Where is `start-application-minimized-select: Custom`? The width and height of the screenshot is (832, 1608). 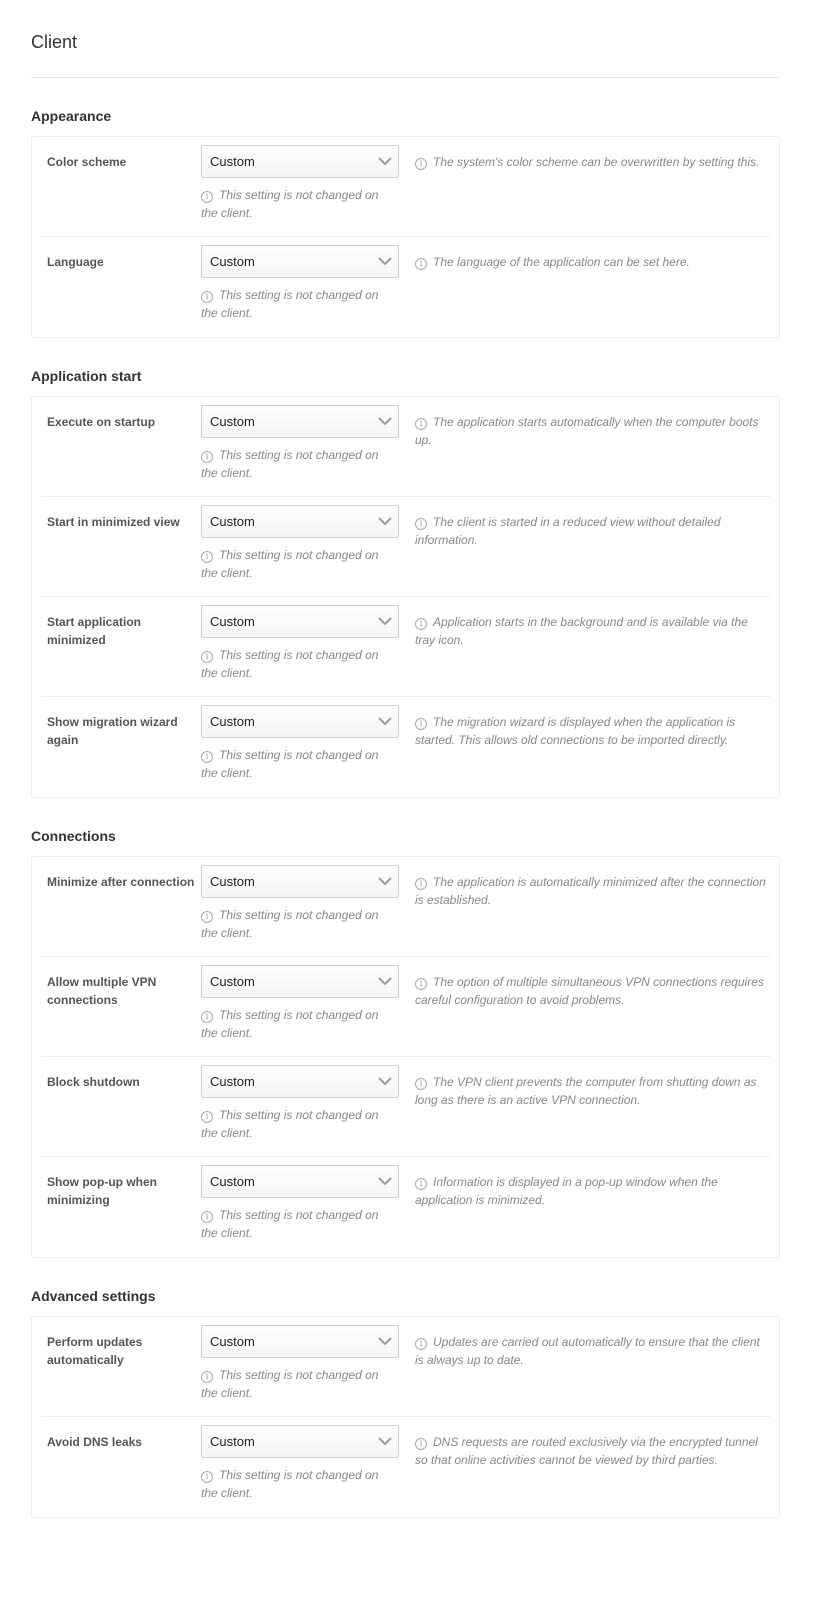
start-application-minimized-select: Custom is located at coordinates (300, 621).